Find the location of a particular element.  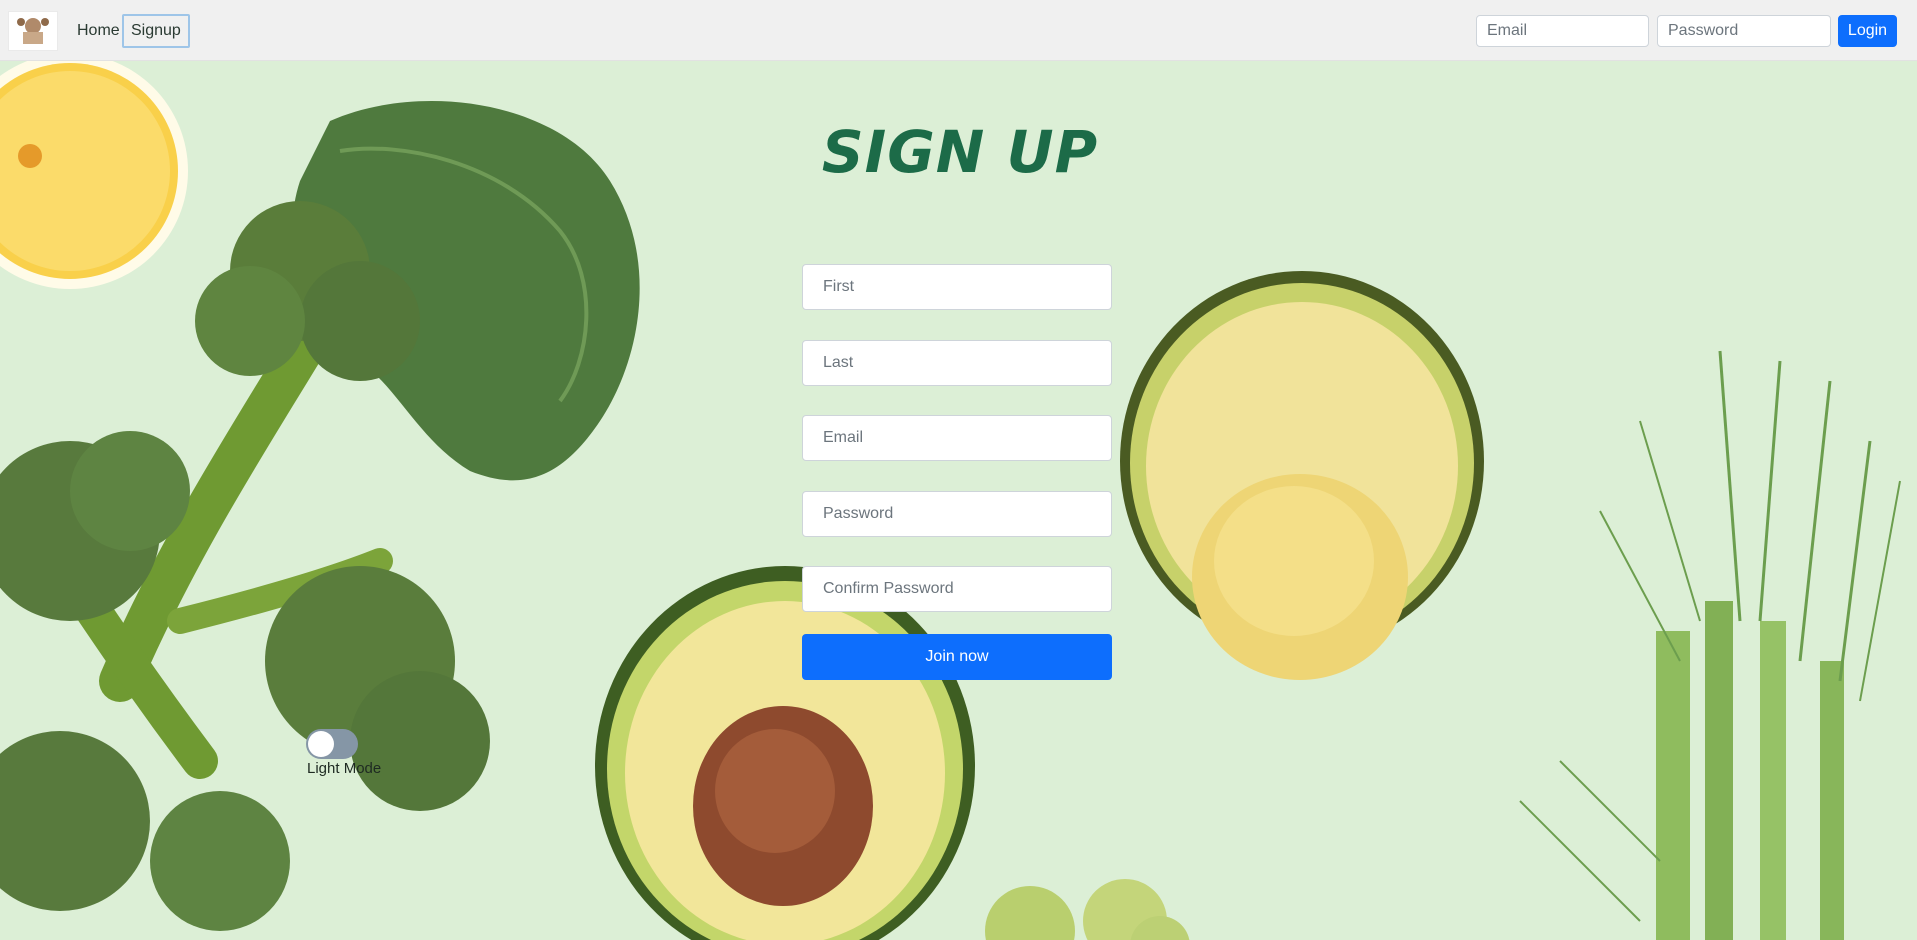

fennel-illustration is located at coordinates (1710, 645).